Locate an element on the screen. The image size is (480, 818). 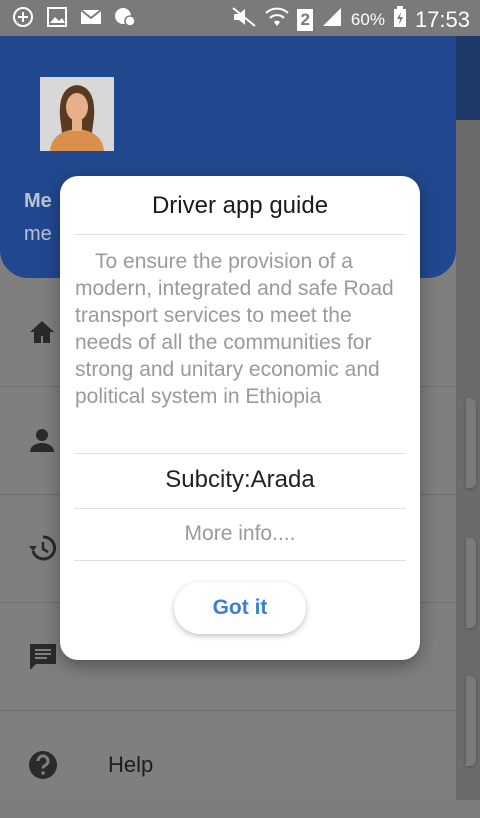
battery-percent: 60% is located at coordinates (367, 19).